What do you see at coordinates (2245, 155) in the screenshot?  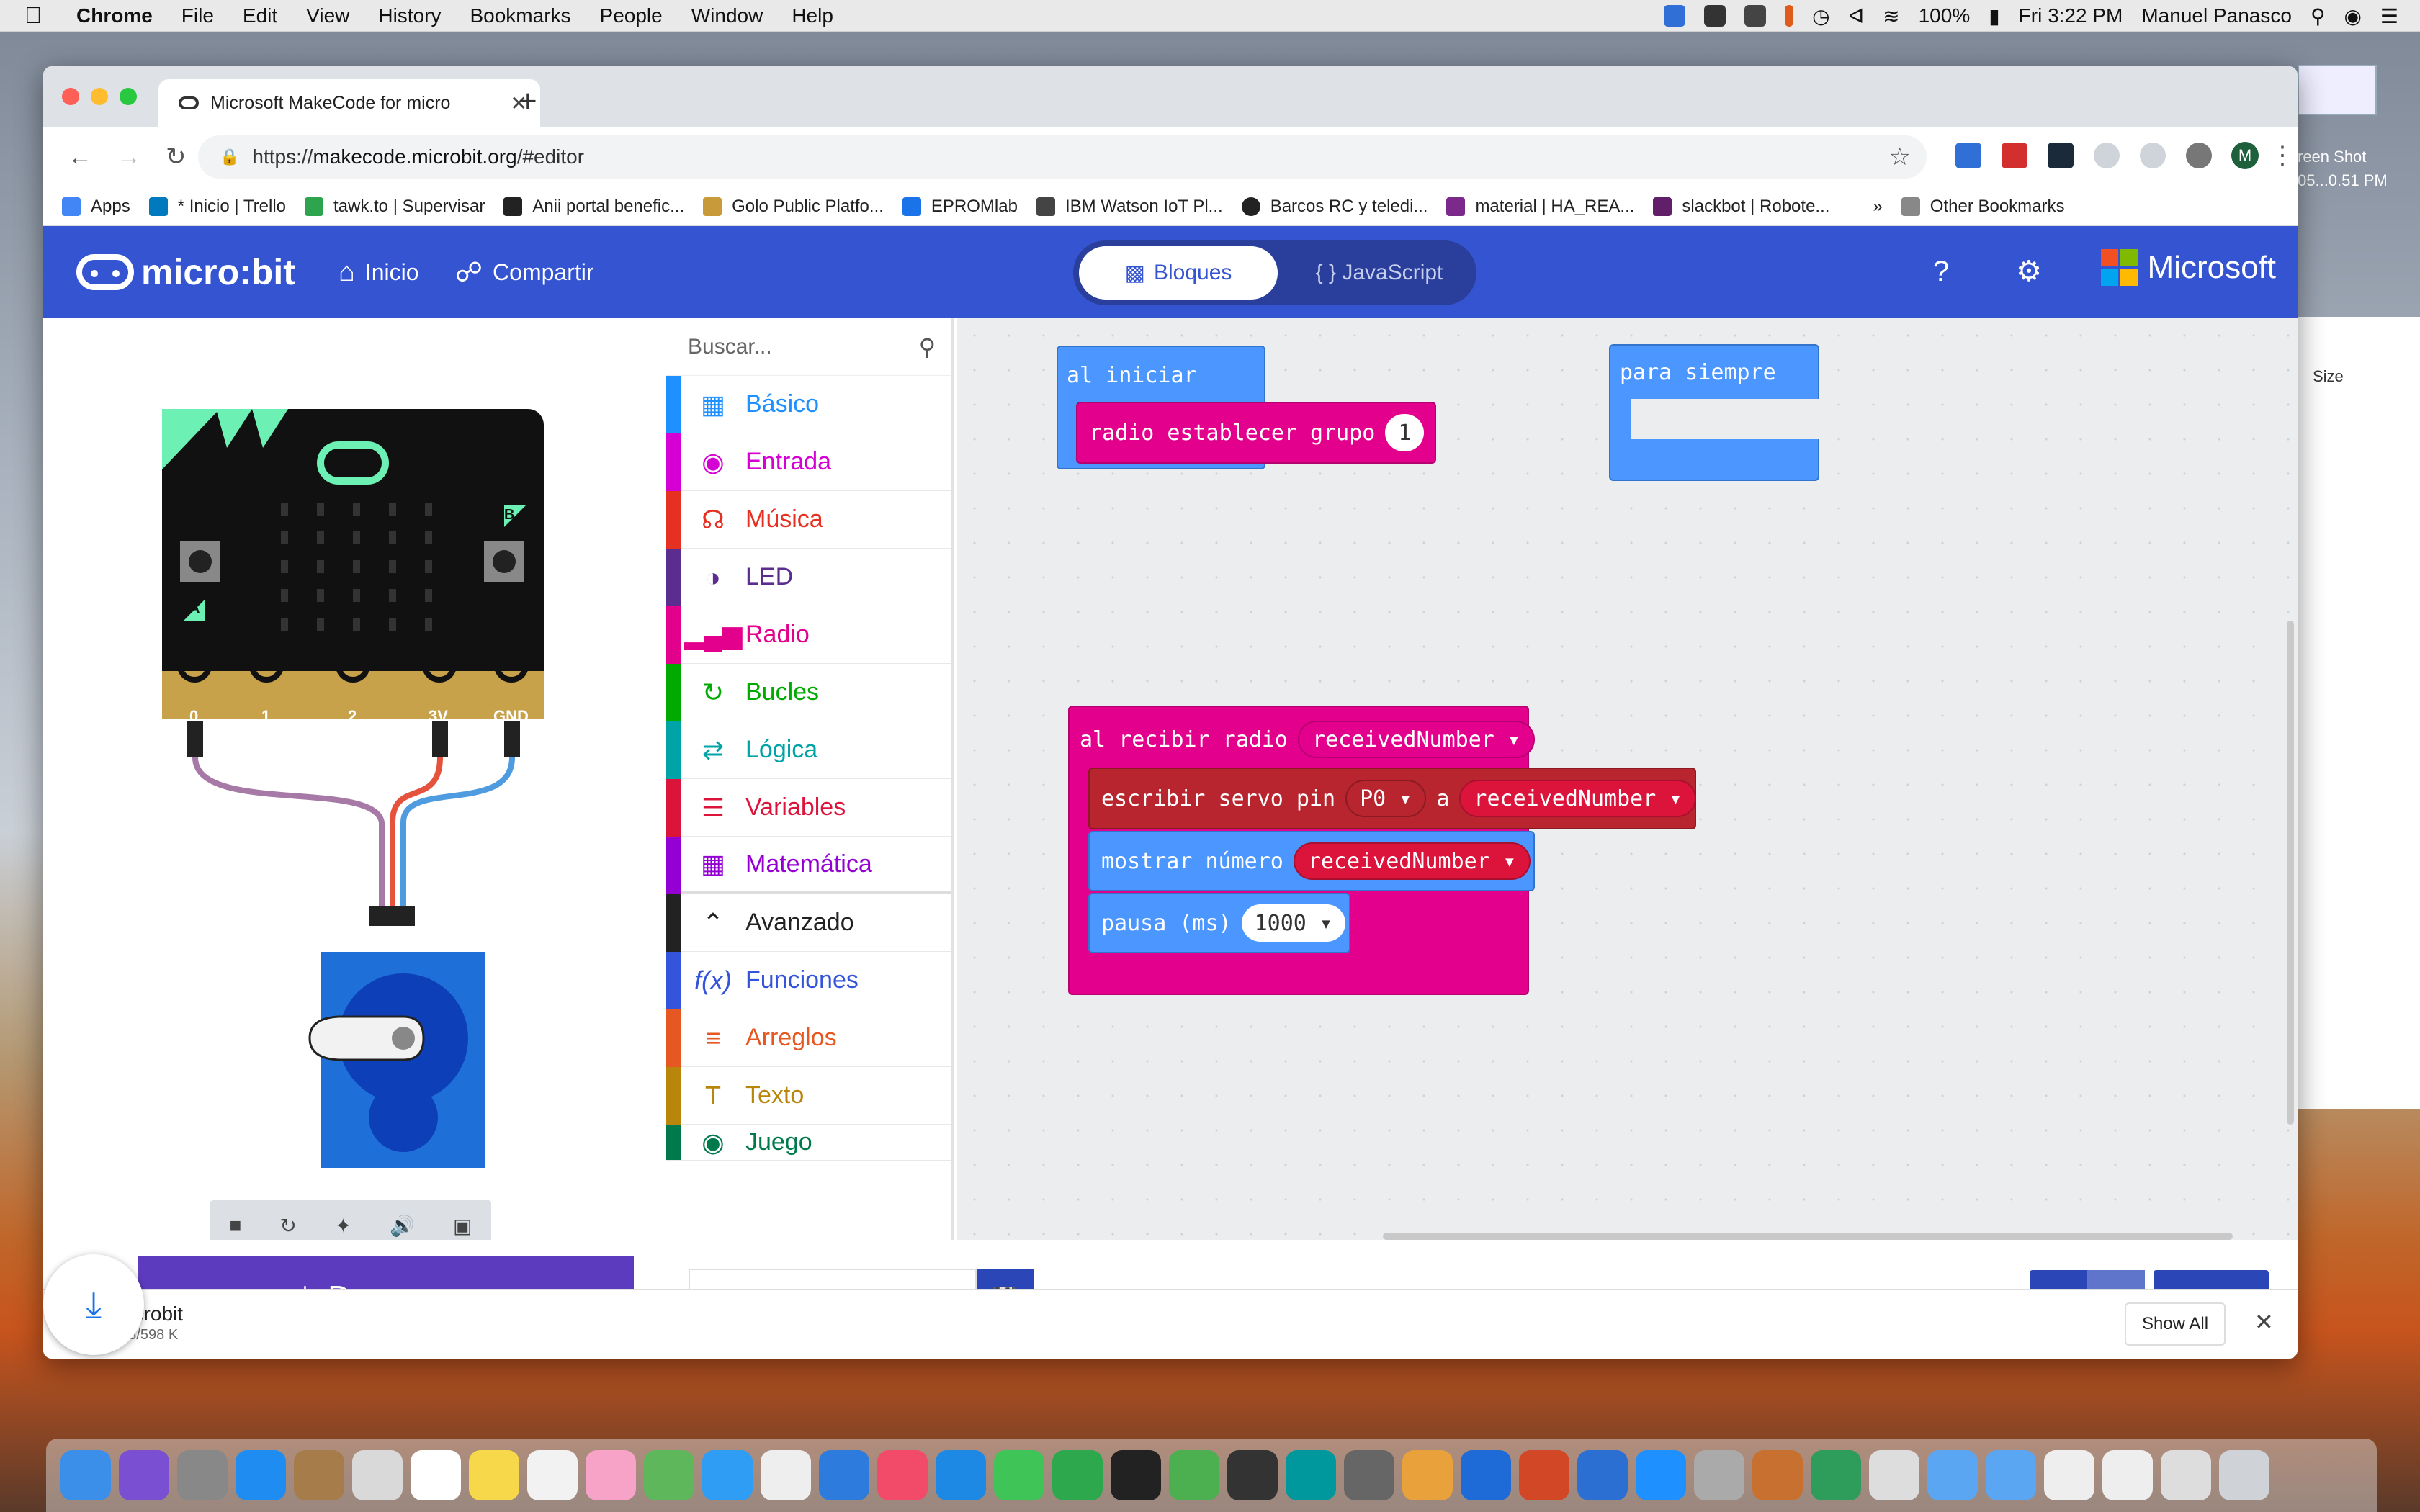 I see `profile-avatar: M` at bounding box center [2245, 155].